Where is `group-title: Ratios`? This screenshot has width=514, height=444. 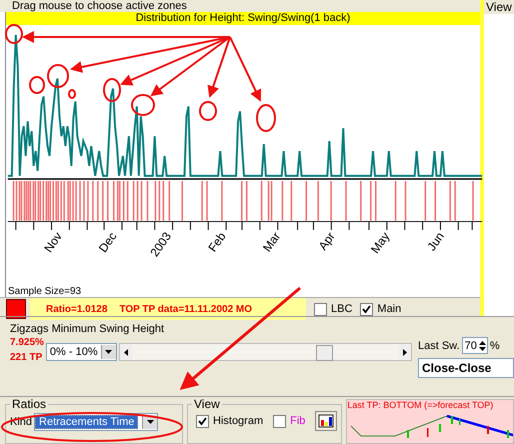 group-title: Ratios is located at coordinates (29, 404).